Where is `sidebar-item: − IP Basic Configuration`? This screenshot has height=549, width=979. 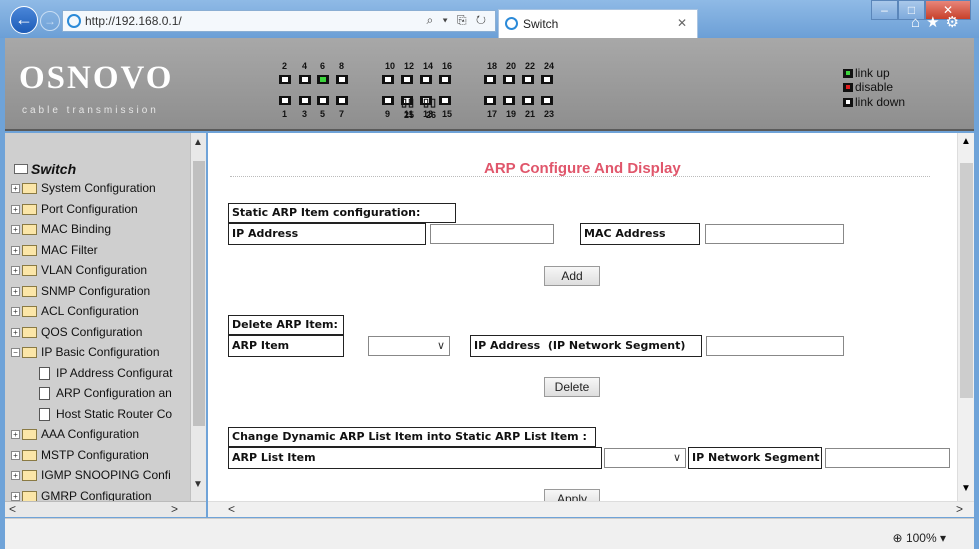 sidebar-item: − IP Basic Configuration is located at coordinates (85, 355).